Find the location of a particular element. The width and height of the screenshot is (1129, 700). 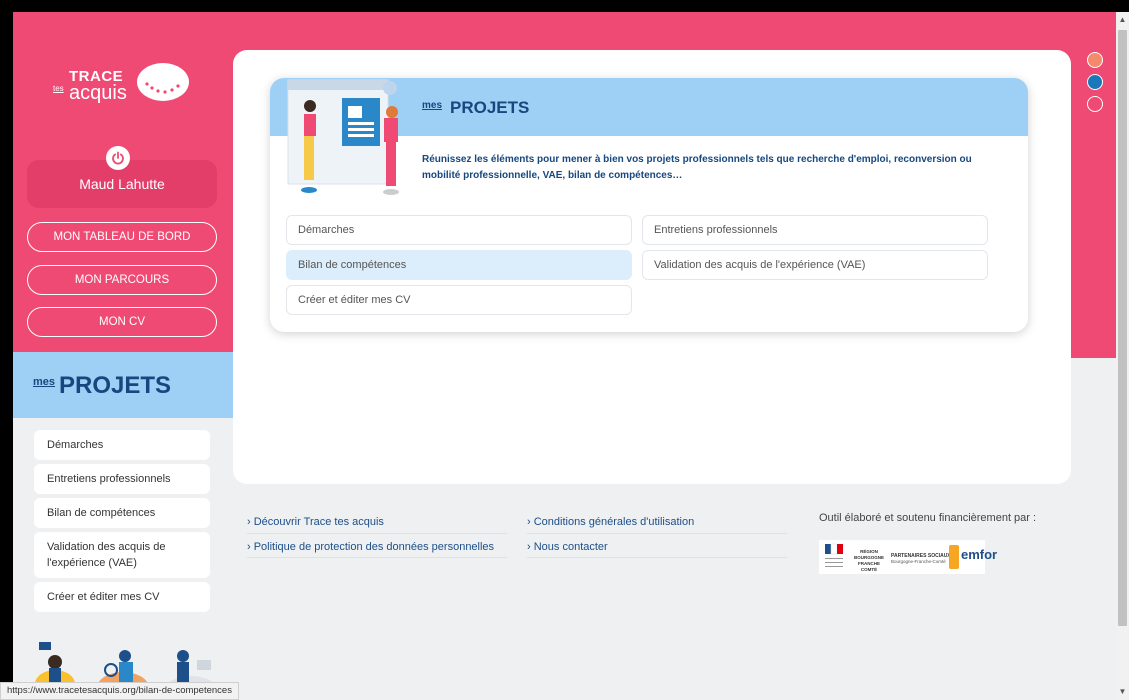

theme-dot-pink is located at coordinates (1095, 104).